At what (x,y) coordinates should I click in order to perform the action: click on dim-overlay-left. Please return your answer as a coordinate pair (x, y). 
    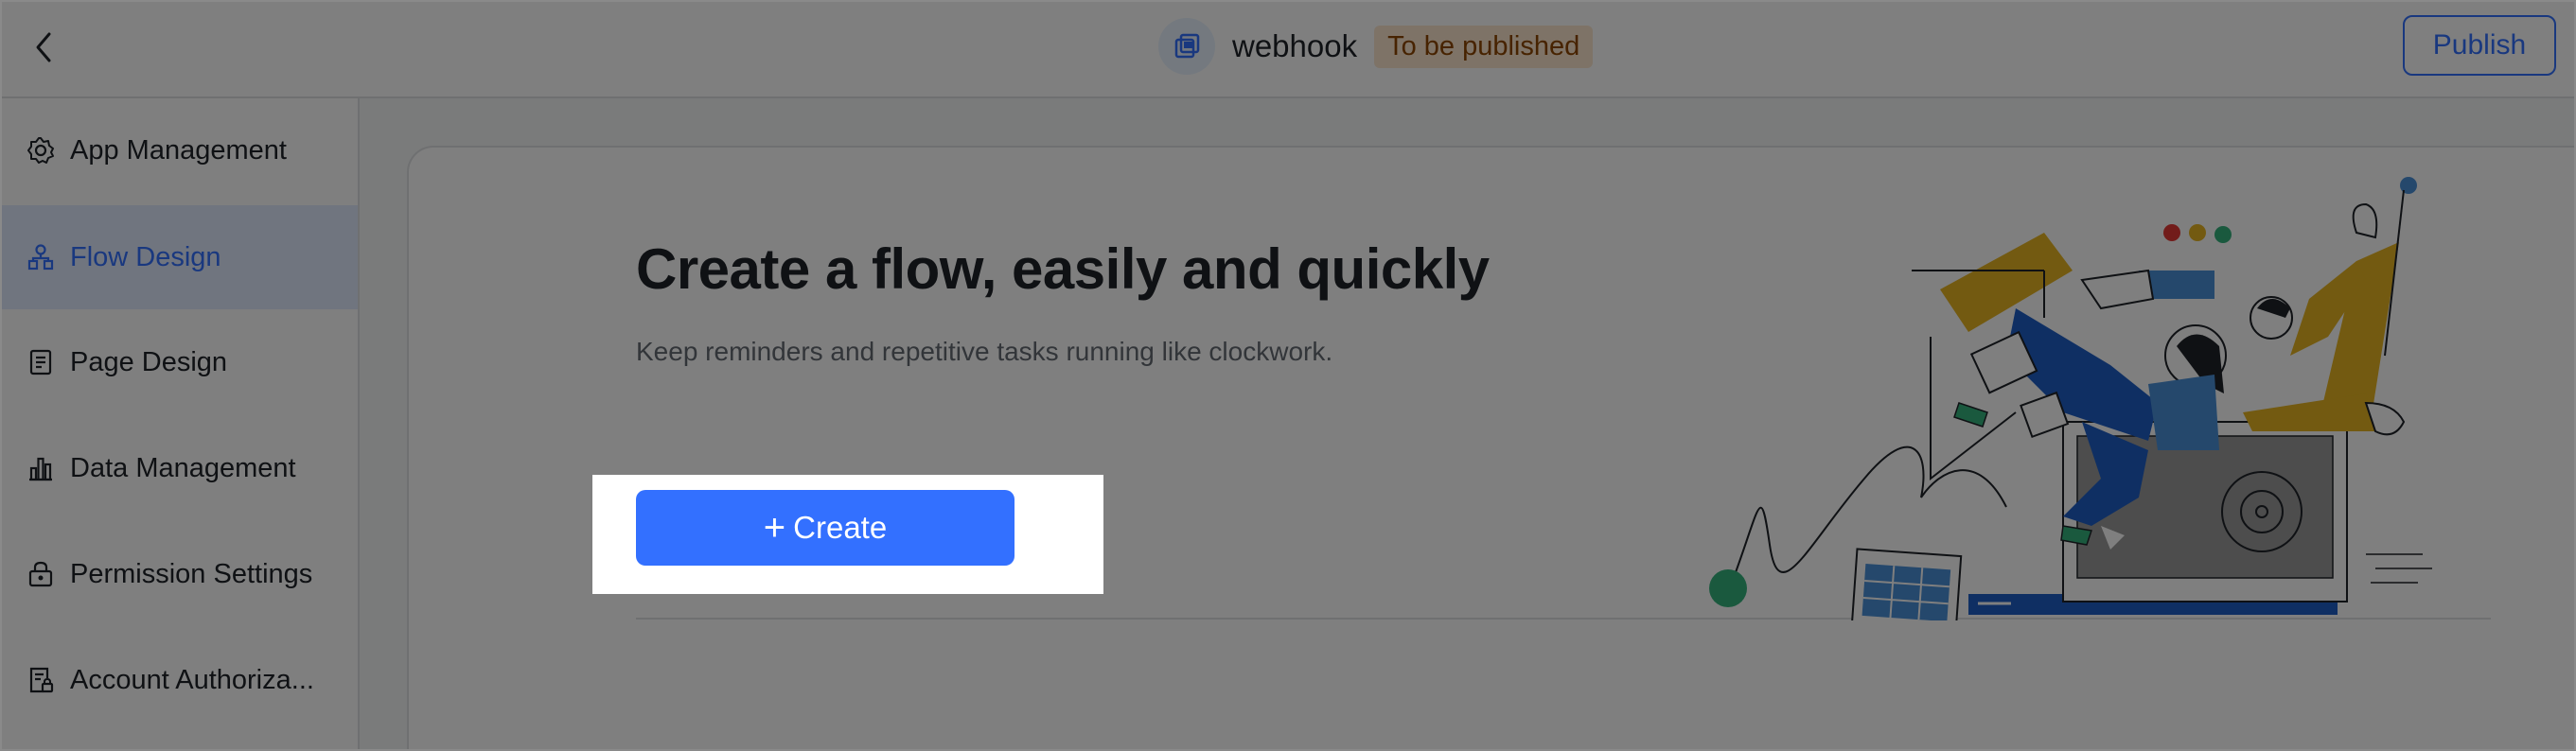
    Looking at the image, I should click on (296, 534).